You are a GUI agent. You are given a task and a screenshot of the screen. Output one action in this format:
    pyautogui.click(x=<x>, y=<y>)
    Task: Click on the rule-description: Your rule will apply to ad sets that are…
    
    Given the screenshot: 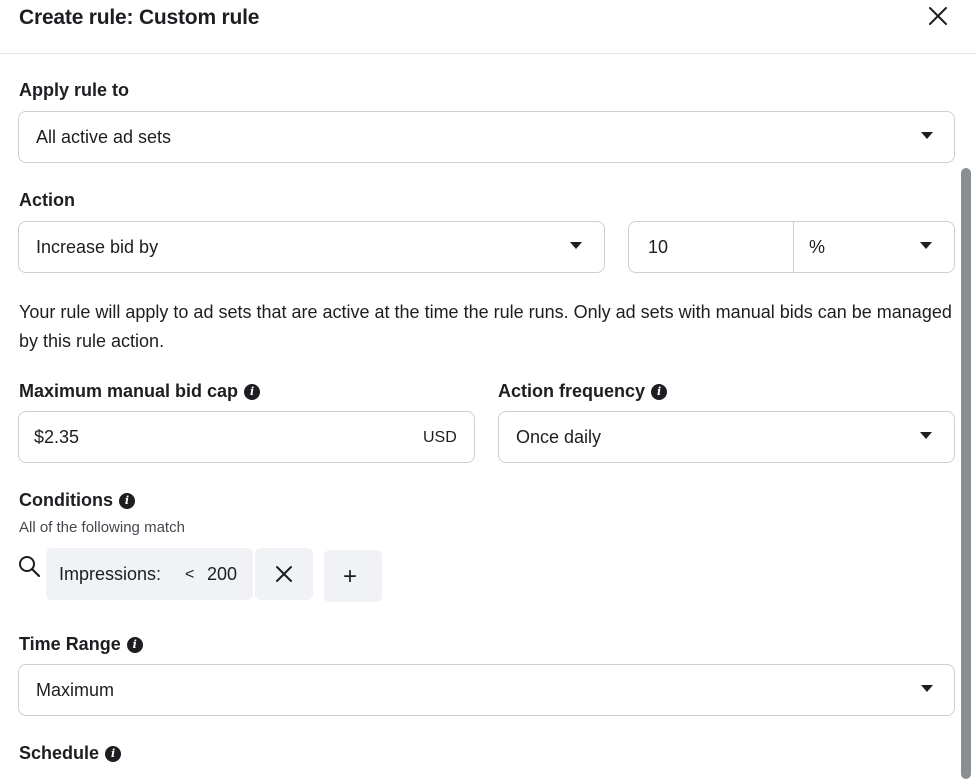 What is the action you would take?
    pyautogui.click(x=485, y=326)
    